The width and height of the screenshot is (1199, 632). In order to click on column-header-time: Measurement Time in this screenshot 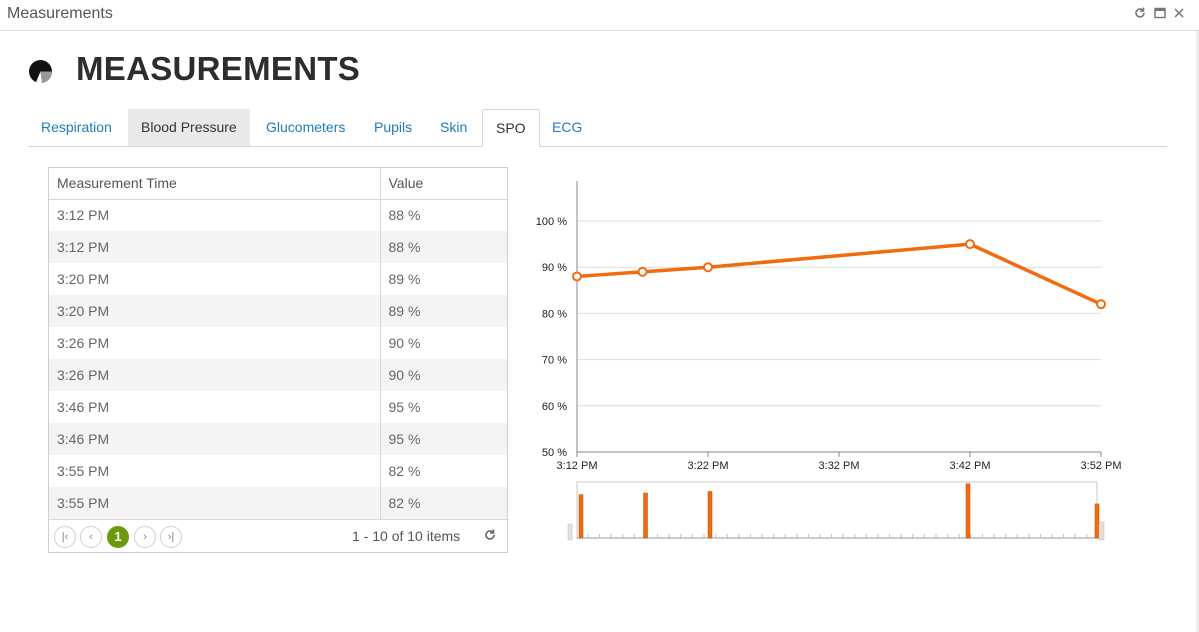, I will do `click(215, 184)`.